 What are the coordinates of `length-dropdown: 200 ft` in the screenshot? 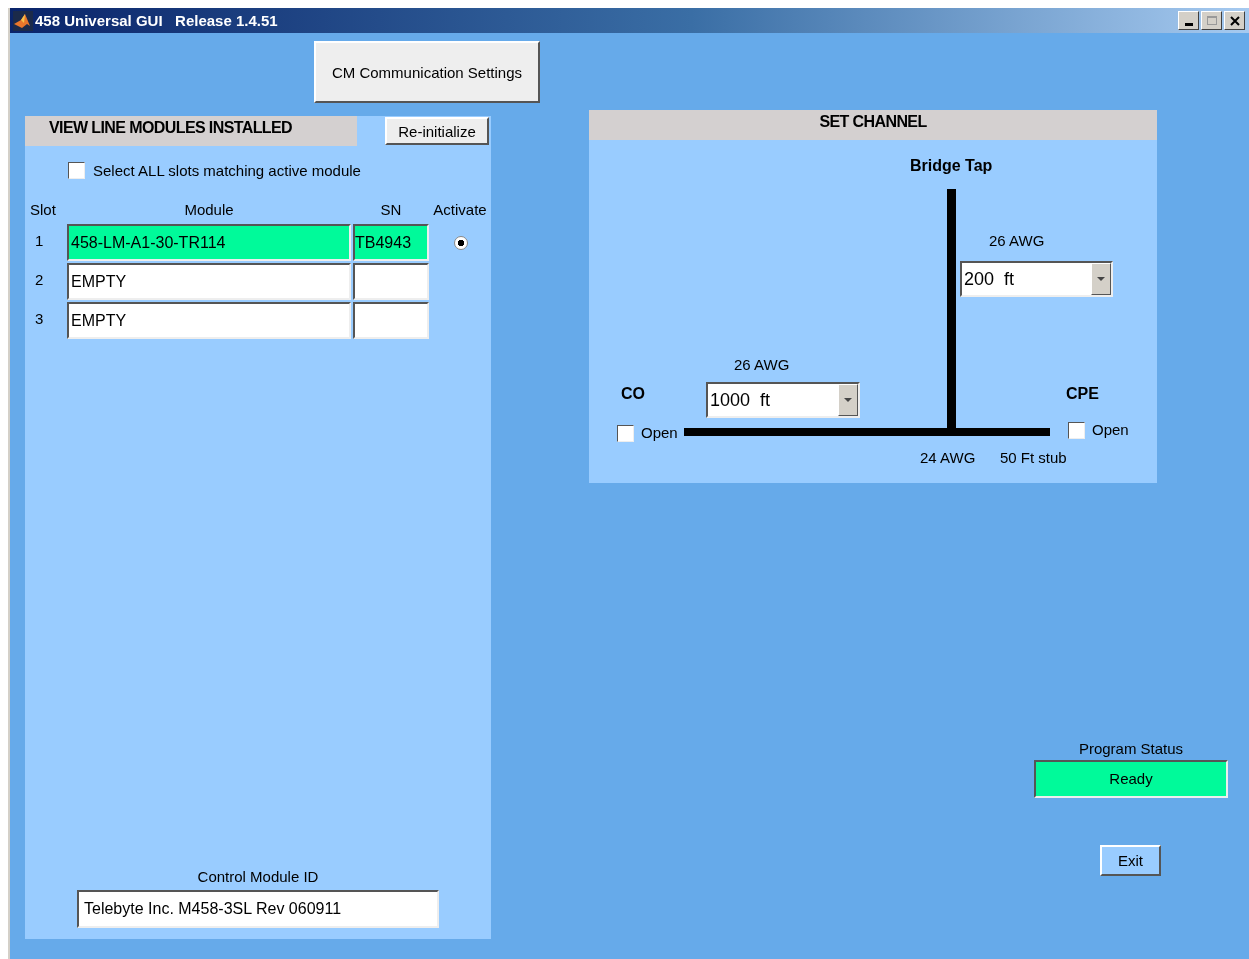 It's located at (1036, 279).